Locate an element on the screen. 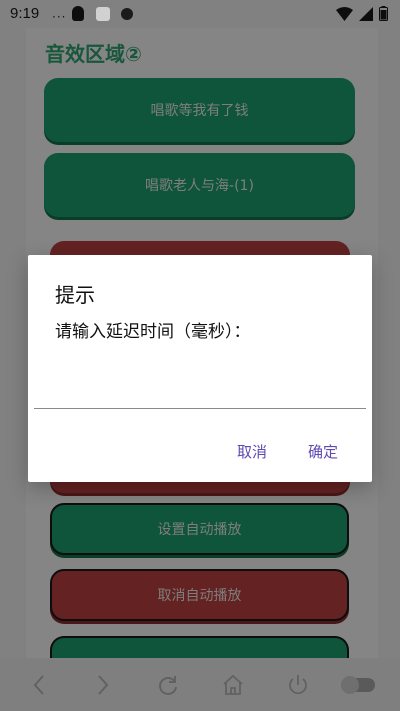 Image resolution: width=400 pixels, height=711 pixels. confirm-button: 确定 is located at coordinates (323, 451).